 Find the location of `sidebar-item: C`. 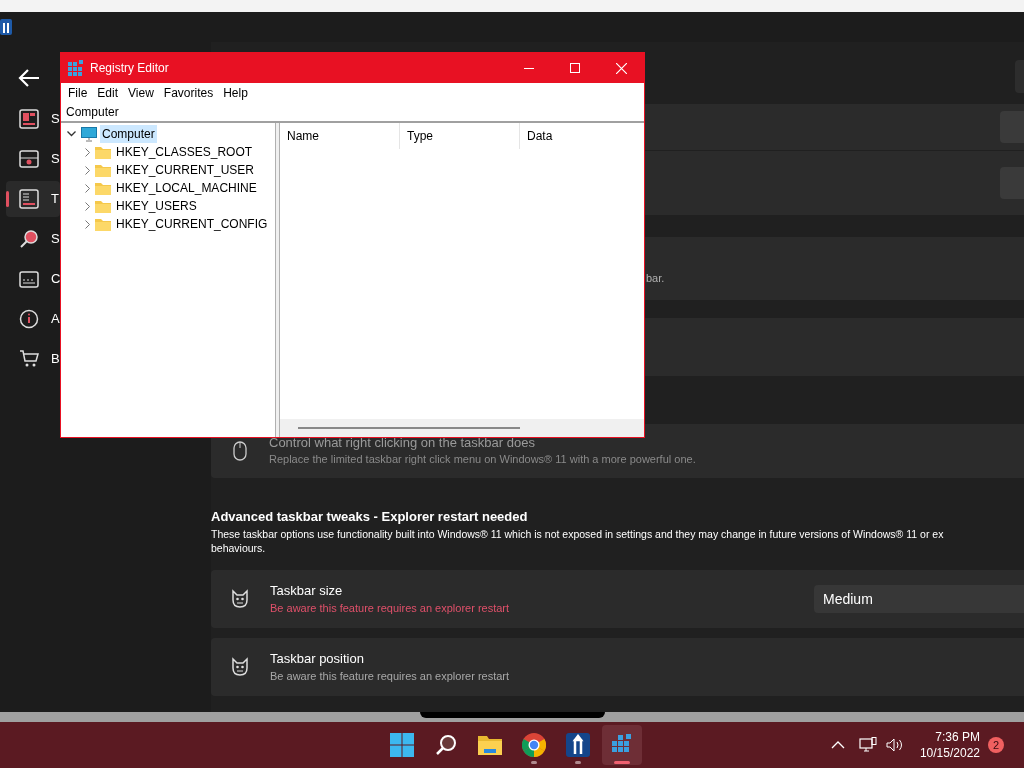

sidebar-item: C is located at coordinates (33, 279).